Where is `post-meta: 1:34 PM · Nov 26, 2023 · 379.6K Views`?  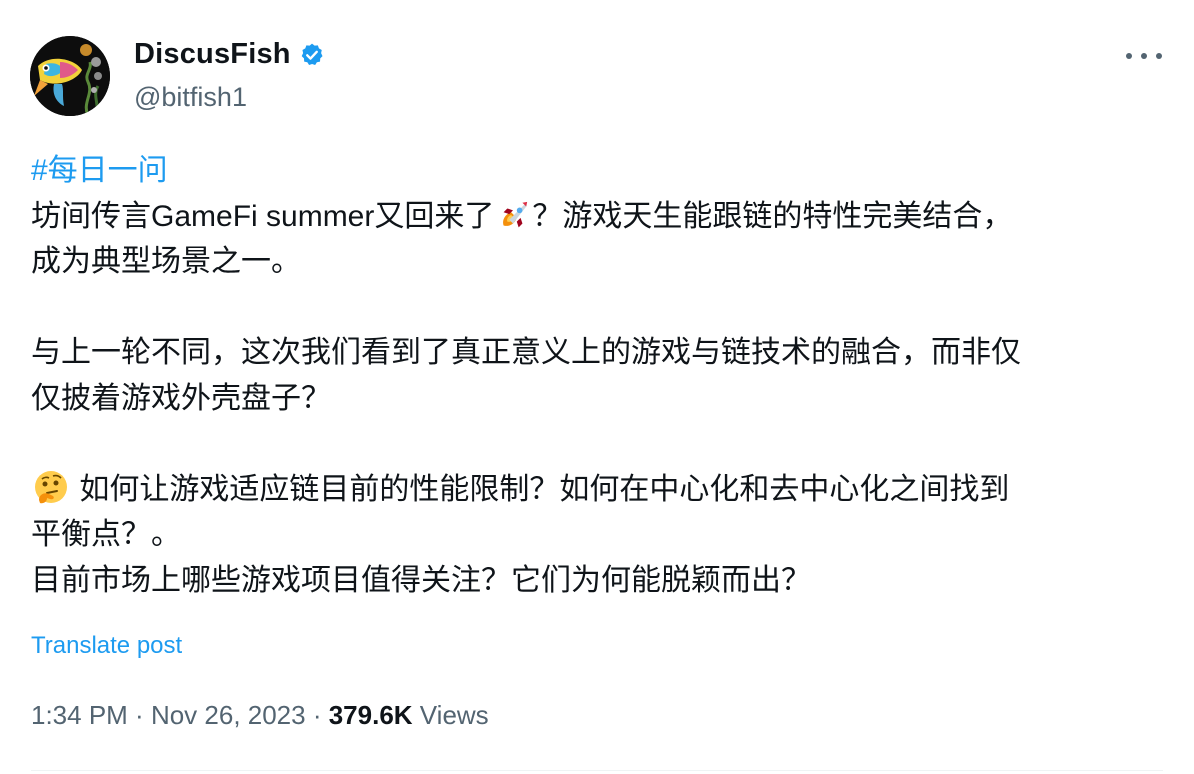
post-meta: 1:34 PM · Nov 26, 2023 · 379.6K Views is located at coordinates (260, 715).